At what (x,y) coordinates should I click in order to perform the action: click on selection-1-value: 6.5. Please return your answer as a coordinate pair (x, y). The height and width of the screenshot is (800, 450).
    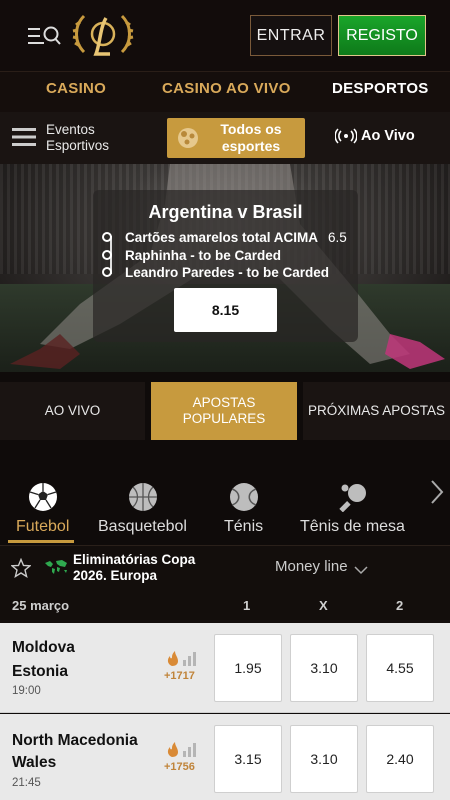
    Looking at the image, I should click on (337, 237).